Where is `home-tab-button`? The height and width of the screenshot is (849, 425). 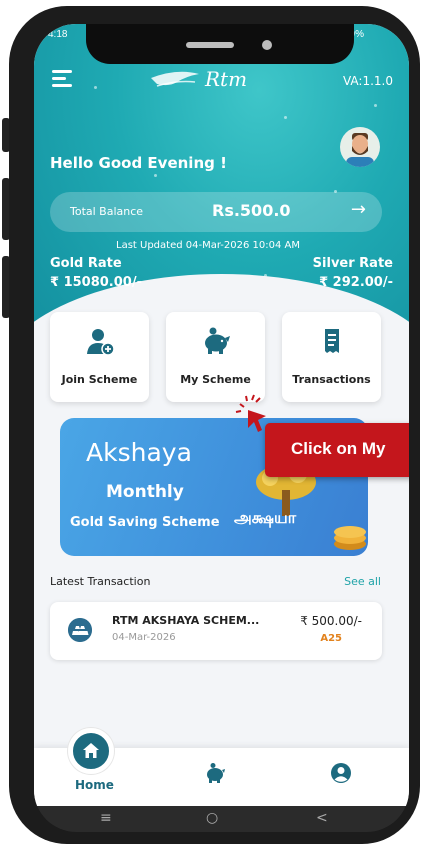
home-tab-button is located at coordinates (91, 751).